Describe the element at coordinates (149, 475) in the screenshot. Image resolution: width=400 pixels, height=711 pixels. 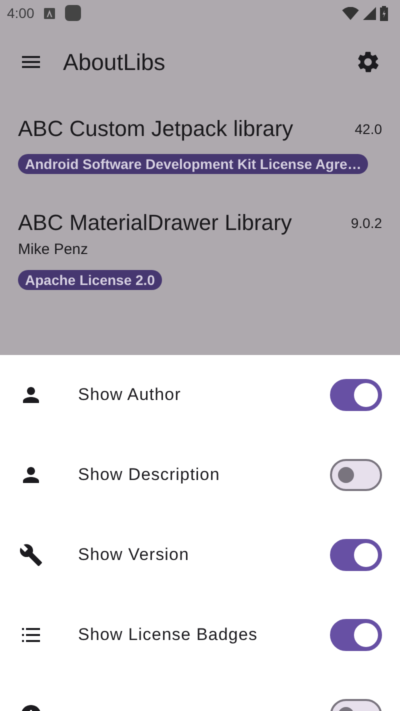
I see `setting-label: Show Description` at that location.